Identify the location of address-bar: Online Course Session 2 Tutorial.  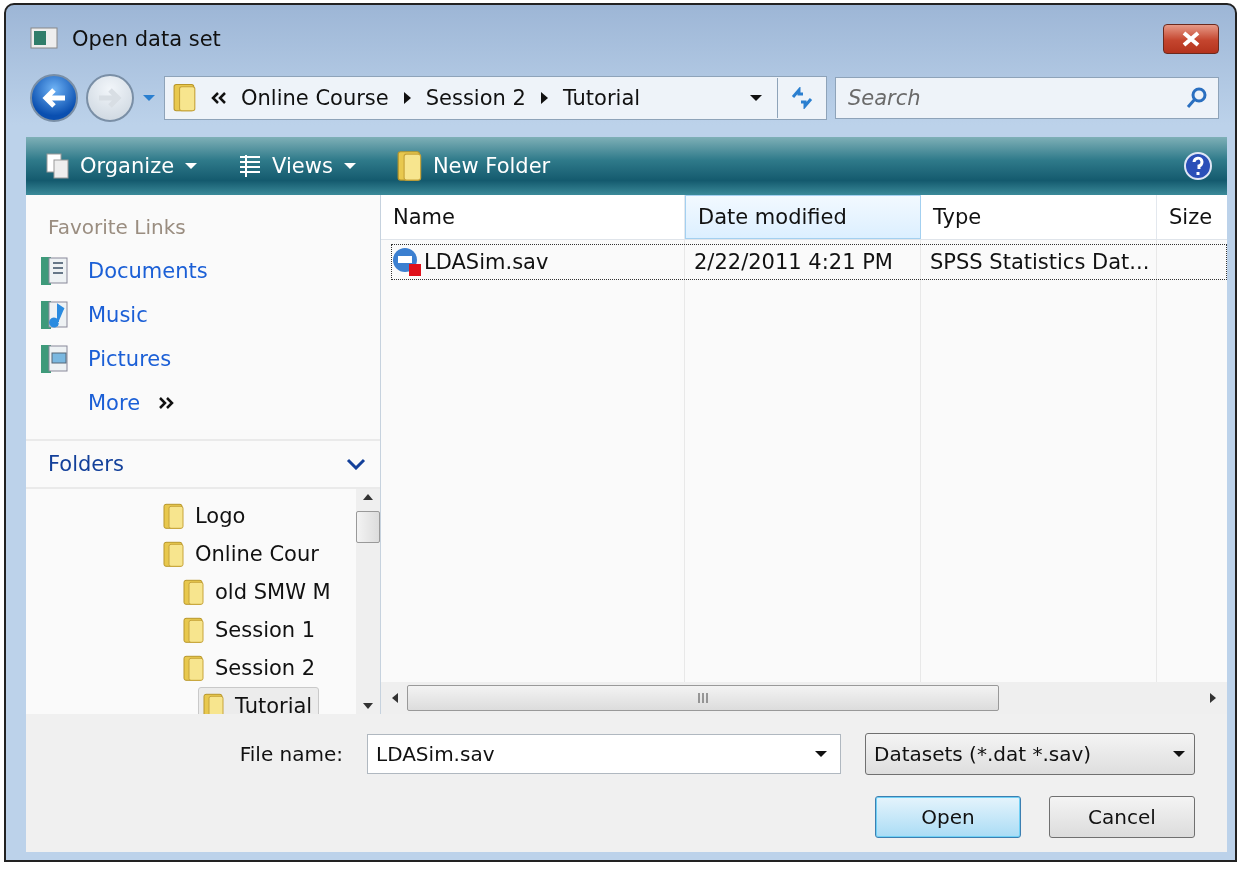
(495, 98).